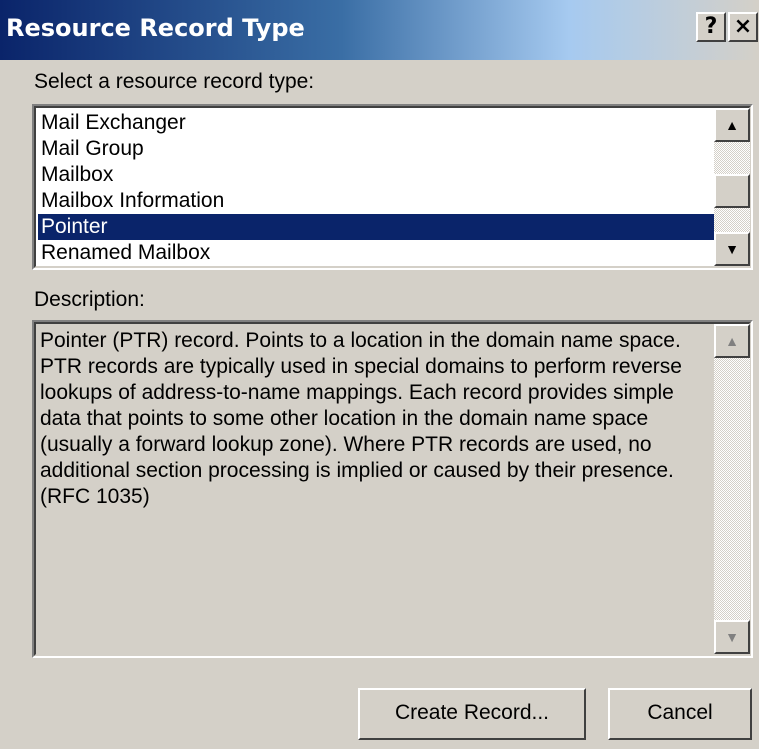  I want to click on list-item-selected: Pointer, so click(376, 227).